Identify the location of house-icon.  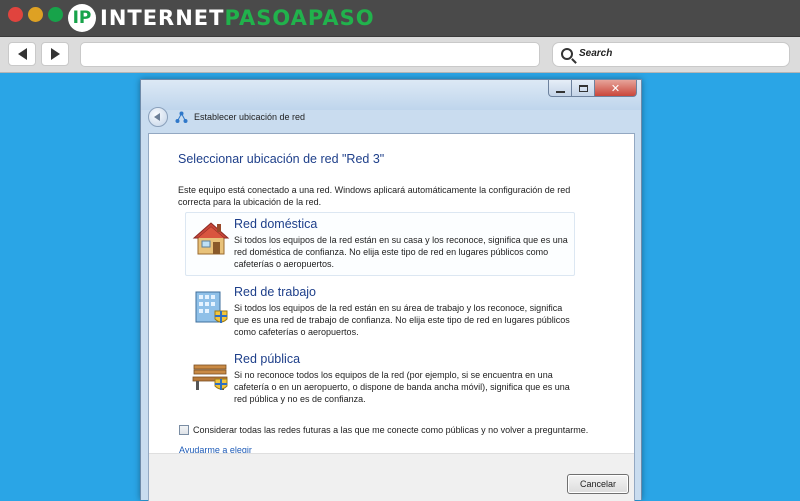
(211, 238).